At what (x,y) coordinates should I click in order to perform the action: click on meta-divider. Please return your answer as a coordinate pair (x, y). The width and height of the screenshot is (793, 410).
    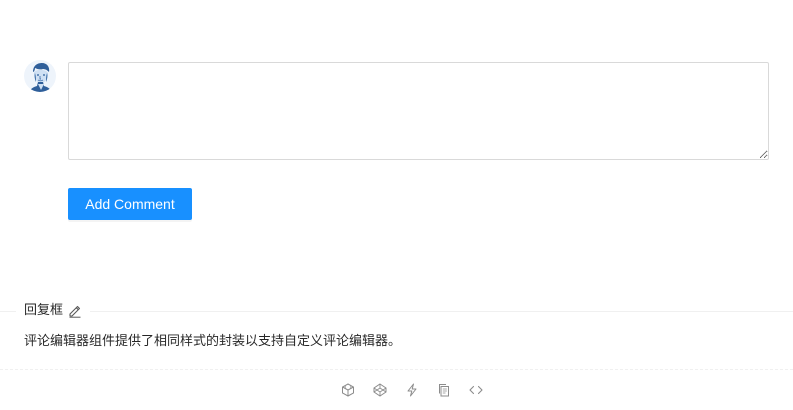
    Looking at the image, I should click on (396, 311).